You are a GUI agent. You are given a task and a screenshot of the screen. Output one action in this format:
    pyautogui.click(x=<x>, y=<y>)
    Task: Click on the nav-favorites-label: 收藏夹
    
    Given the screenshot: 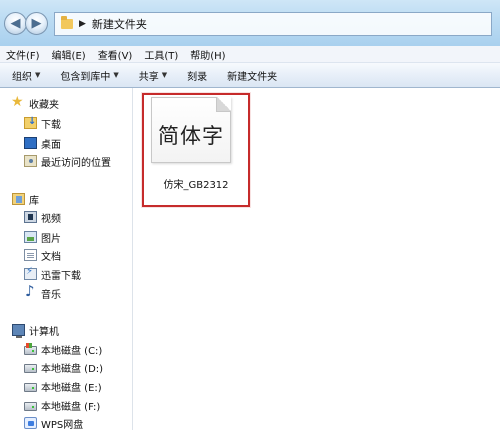 What is the action you would take?
    pyautogui.click(x=44, y=105)
    